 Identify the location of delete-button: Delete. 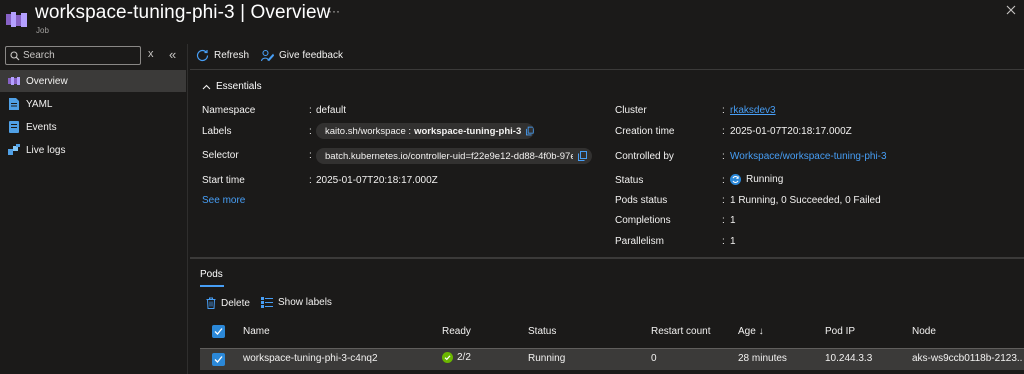
(228, 303).